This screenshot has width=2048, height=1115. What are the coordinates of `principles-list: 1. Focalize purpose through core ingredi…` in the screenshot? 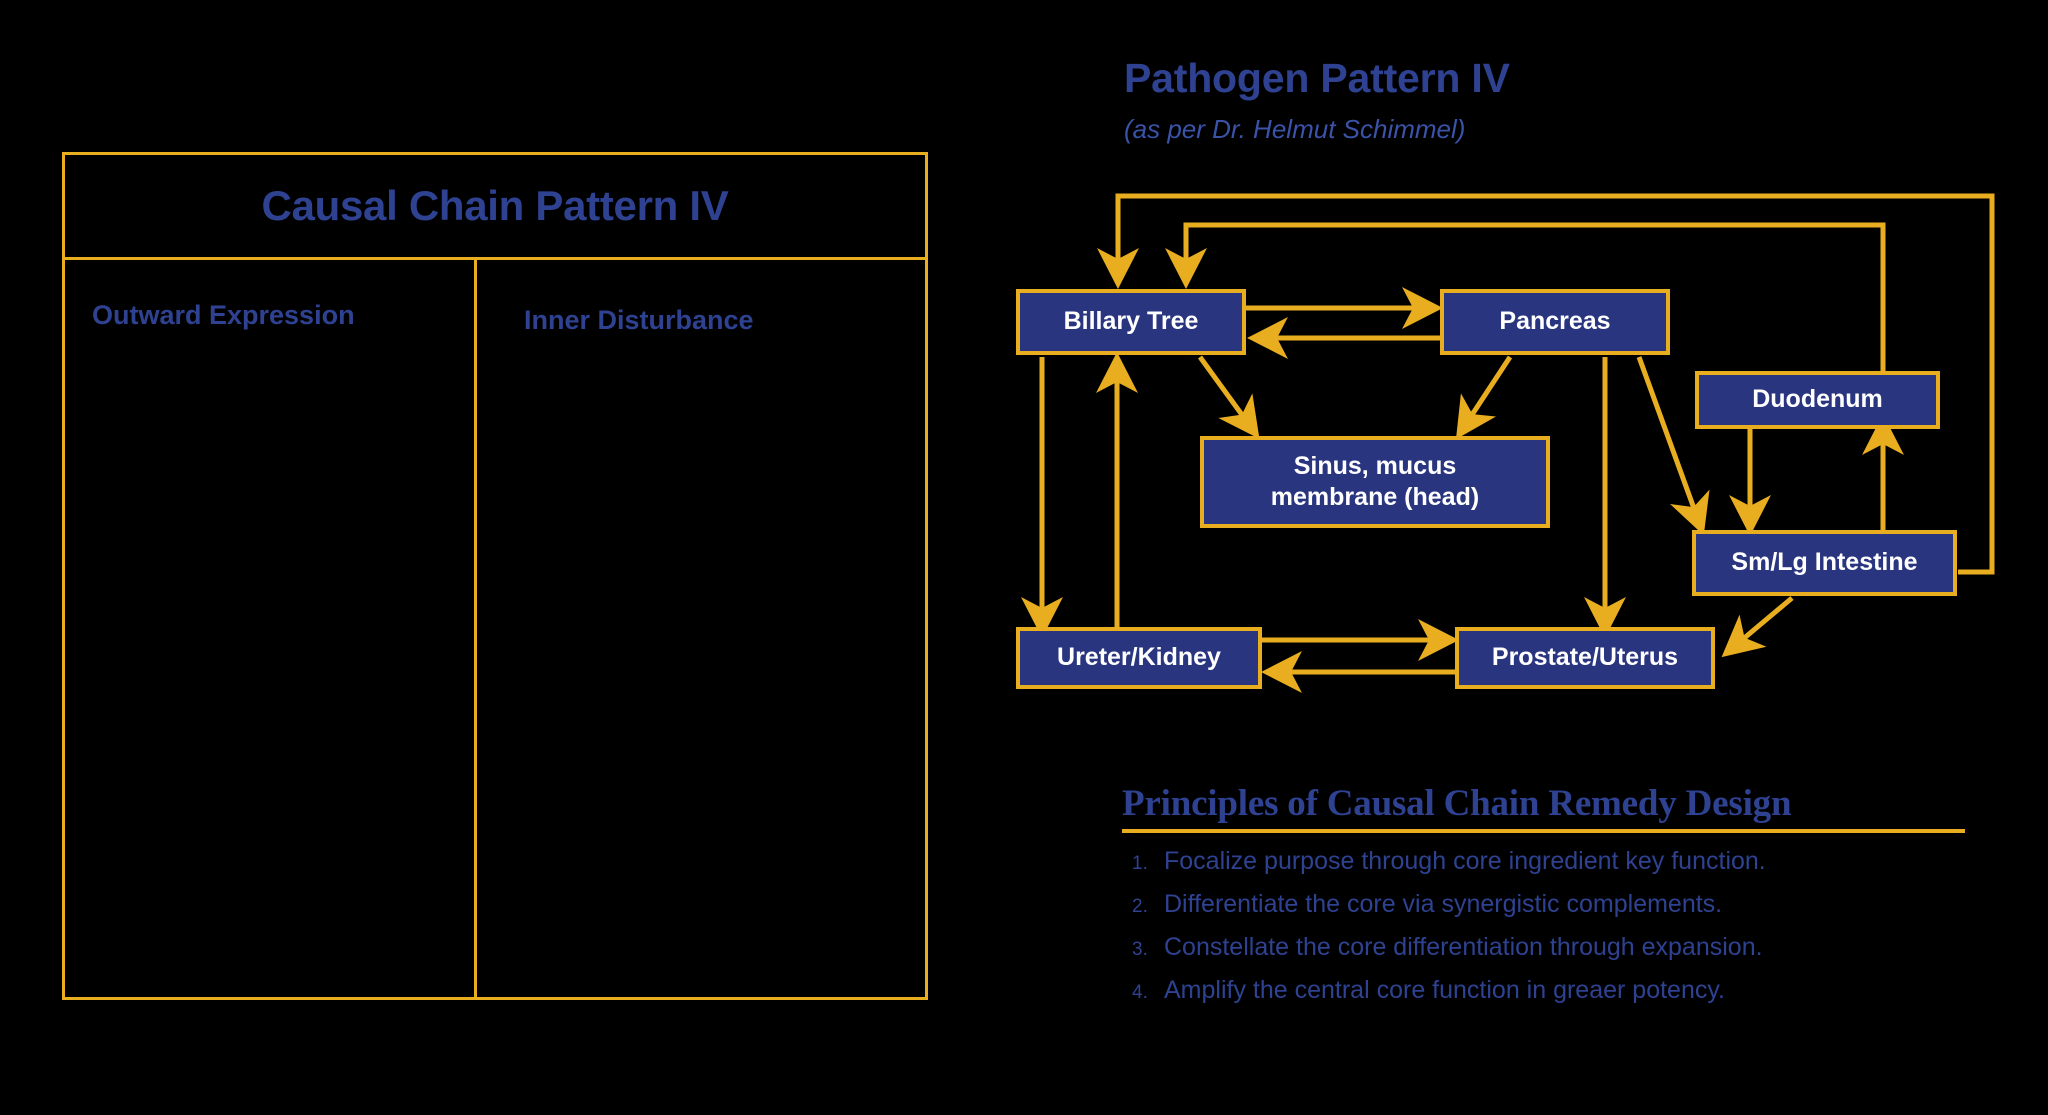 It's located at (1552, 919).